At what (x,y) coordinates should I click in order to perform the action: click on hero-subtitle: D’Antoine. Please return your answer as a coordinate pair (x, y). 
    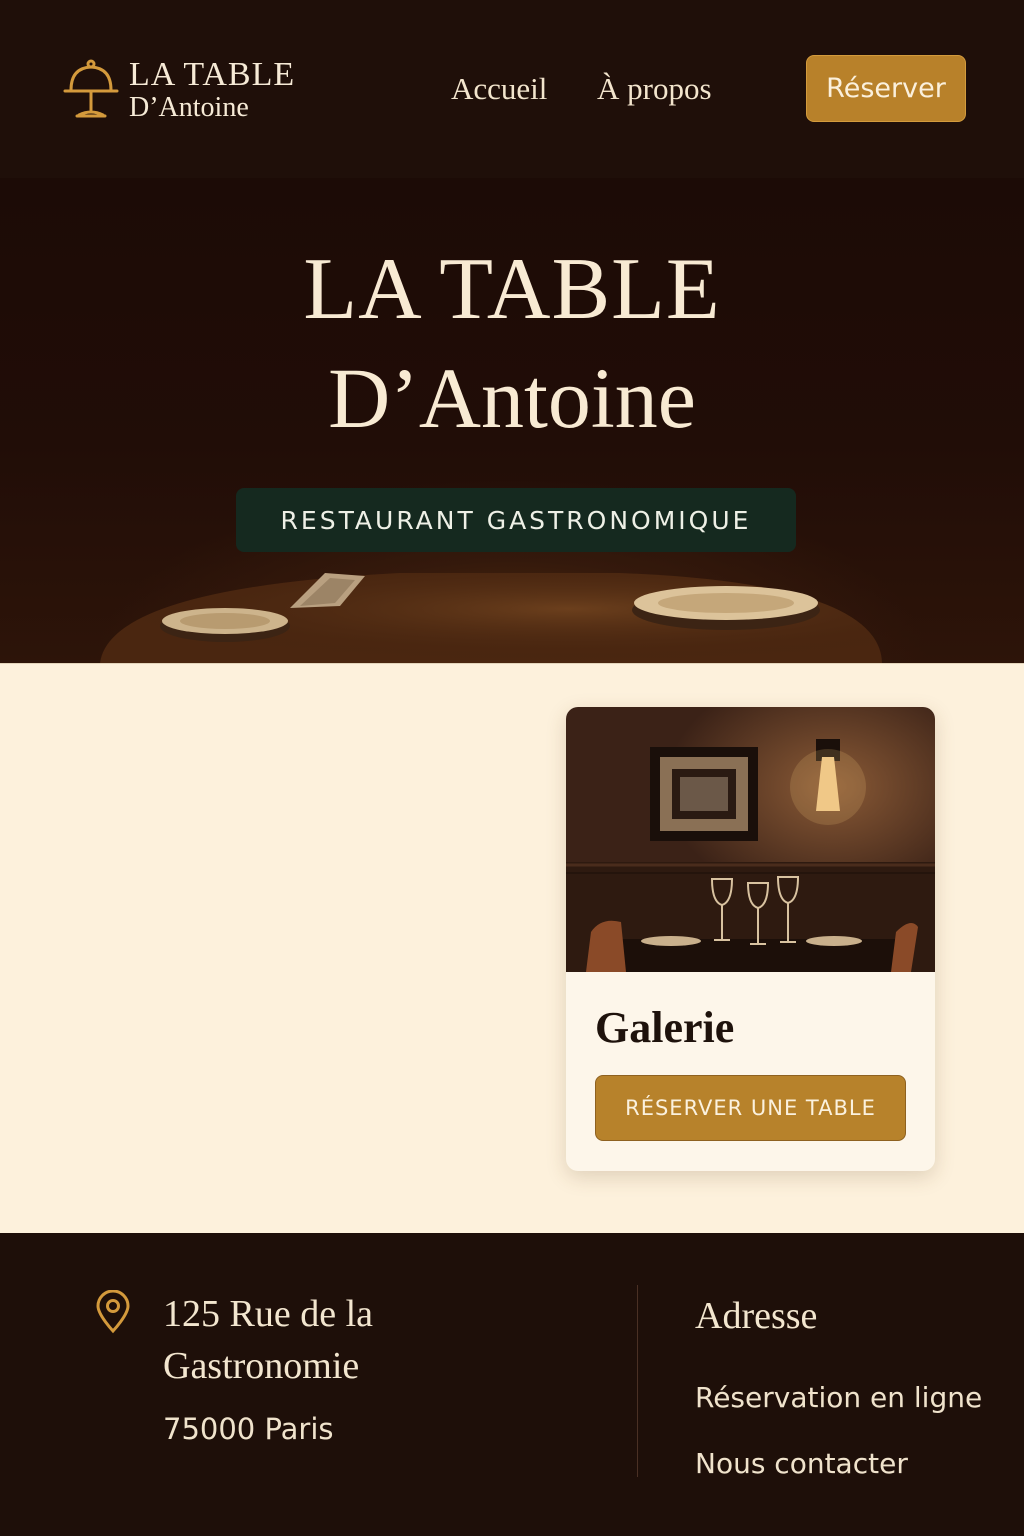
    Looking at the image, I should click on (512, 398).